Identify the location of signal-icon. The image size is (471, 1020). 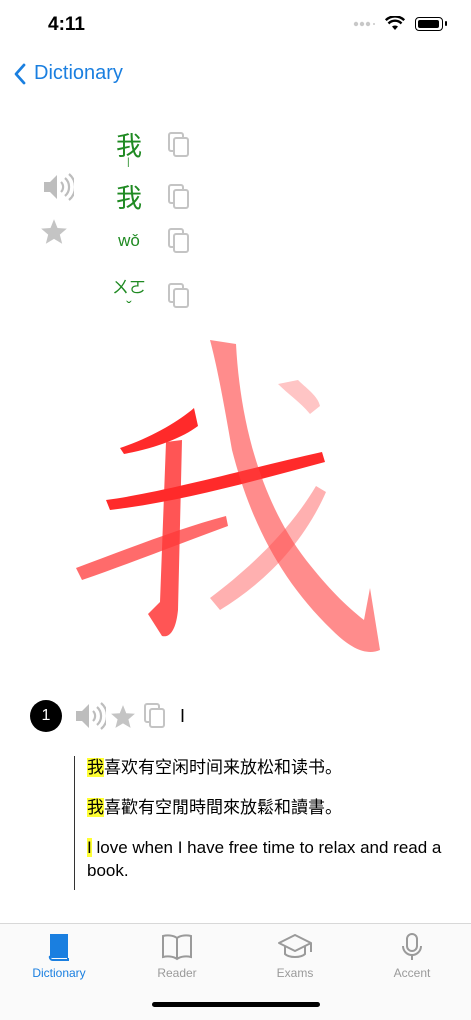
(364, 23).